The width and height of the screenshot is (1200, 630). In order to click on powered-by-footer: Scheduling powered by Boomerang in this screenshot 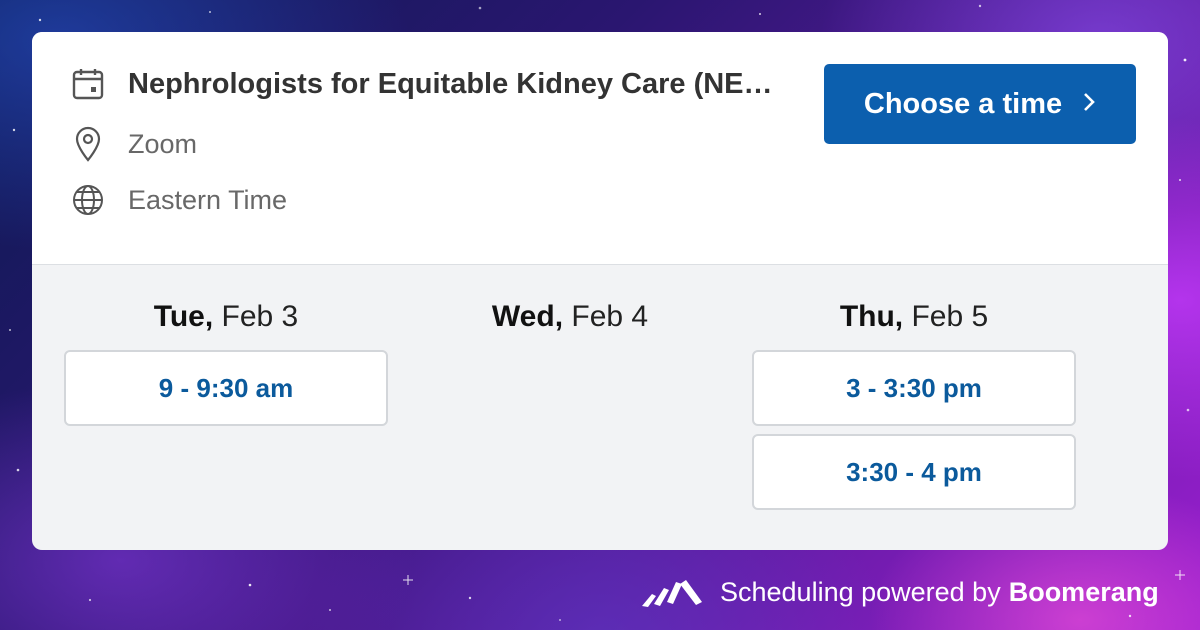, I will do `click(899, 592)`.